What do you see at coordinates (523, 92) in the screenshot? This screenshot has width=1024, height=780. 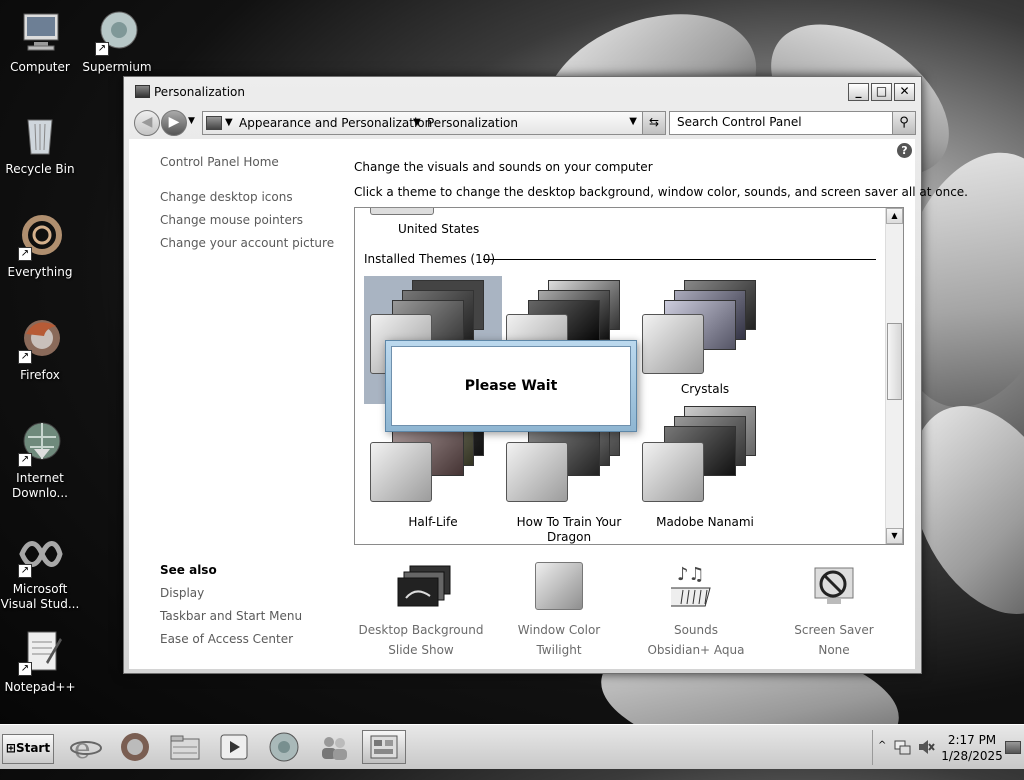 I see `title-bar: Personalization _ □ ✕` at bounding box center [523, 92].